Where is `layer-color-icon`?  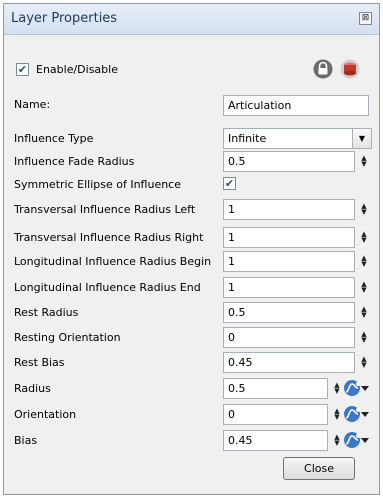 layer-color-icon is located at coordinates (350, 69).